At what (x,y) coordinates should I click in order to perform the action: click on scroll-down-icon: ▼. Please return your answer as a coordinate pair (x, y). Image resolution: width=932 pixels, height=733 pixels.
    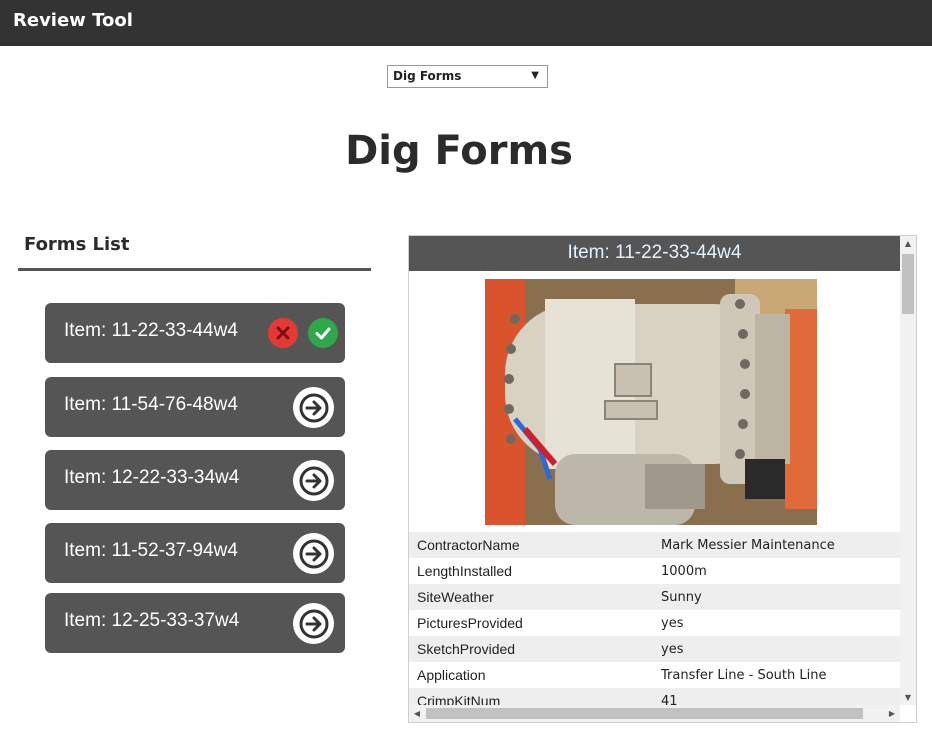
    Looking at the image, I should click on (908, 698).